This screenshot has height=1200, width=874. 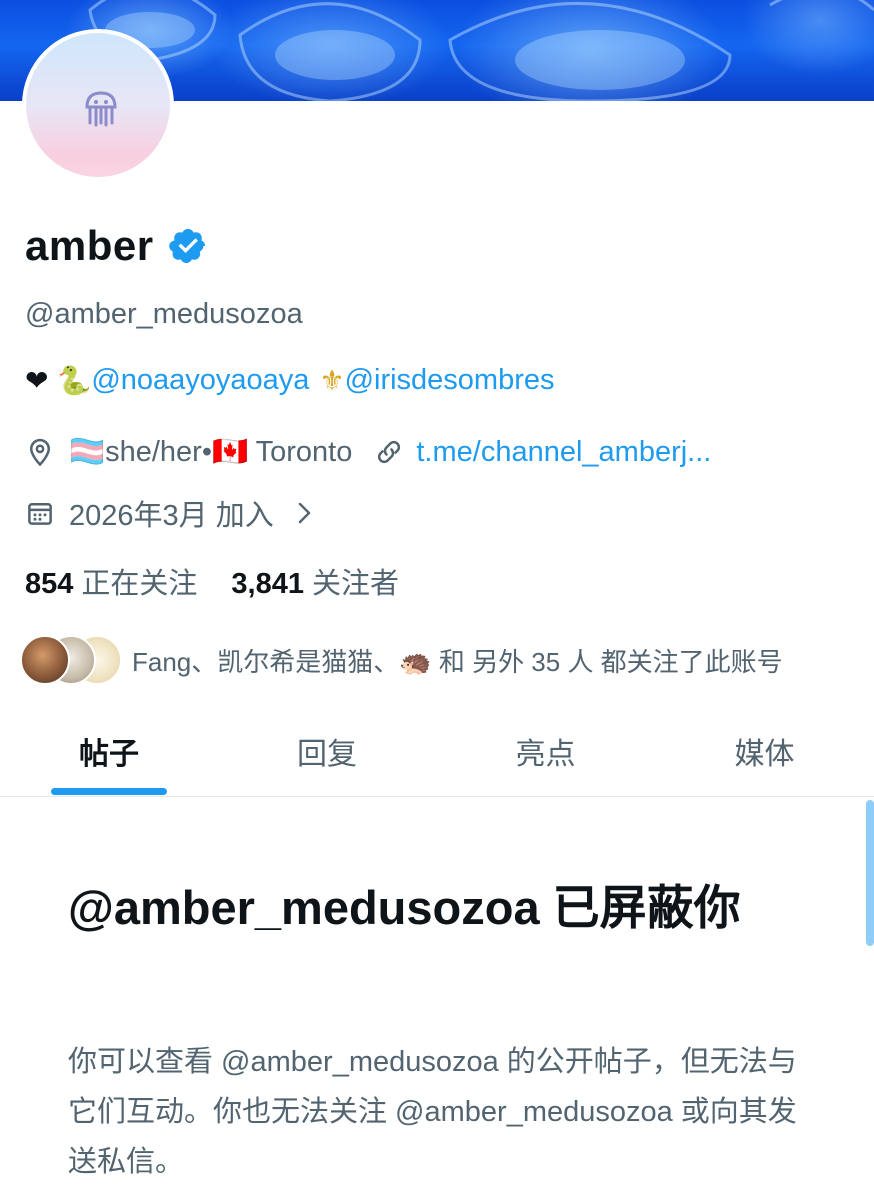 I want to click on blocked-notice-title: @amber_medusozoa 已屏蔽你, so click(x=404, y=907).